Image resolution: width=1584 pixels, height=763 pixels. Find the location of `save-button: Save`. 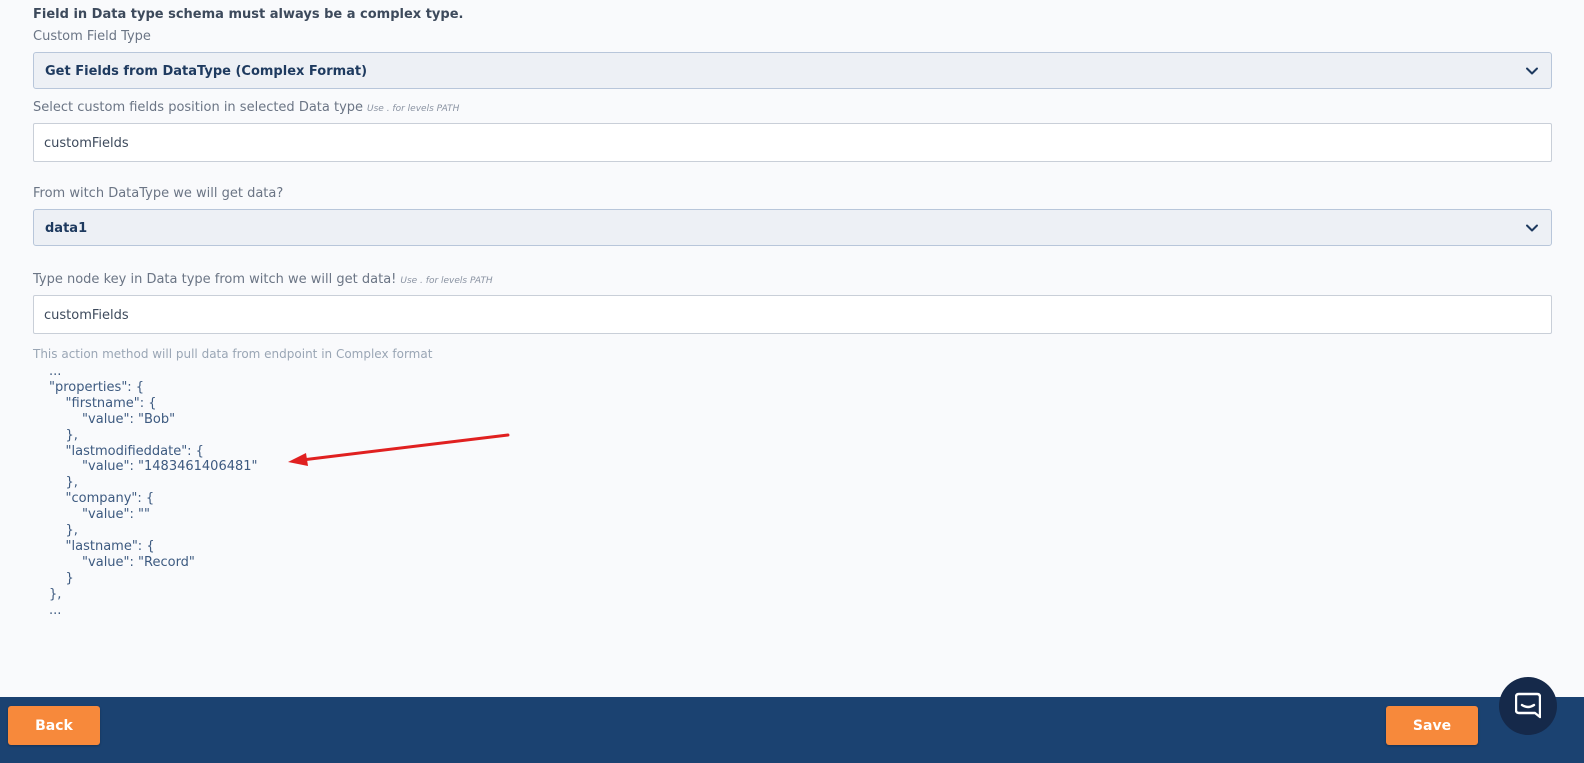

save-button: Save is located at coordinates (1432, 725).